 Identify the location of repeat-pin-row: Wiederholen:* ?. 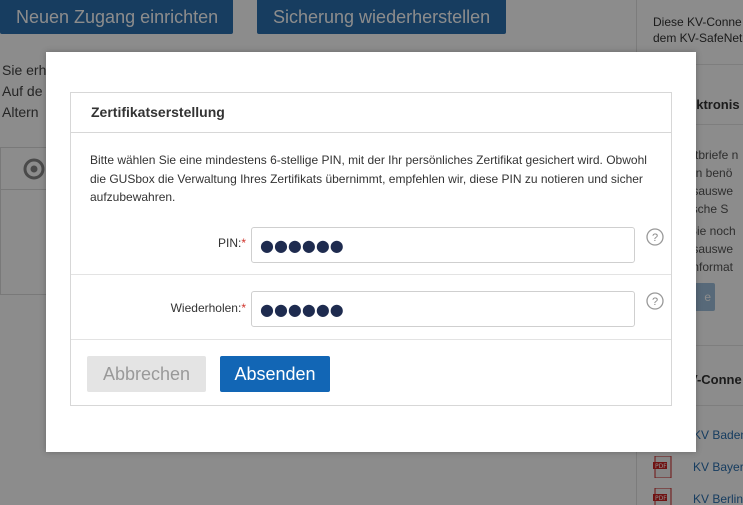
(371, 308).